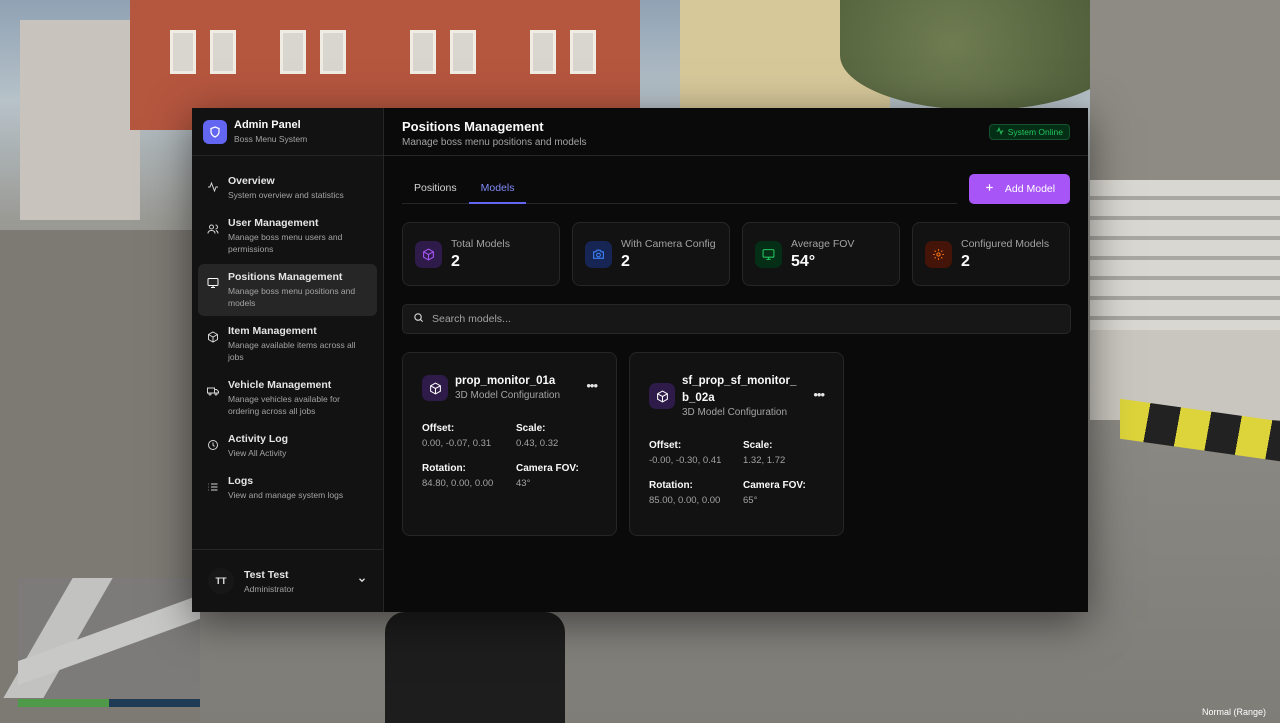 This screenshot has width=1280, height=723. Describe the element at coordinates (271, 139) in the screenshot. I see `brand-subtitle: Boss Menu System` at that location.